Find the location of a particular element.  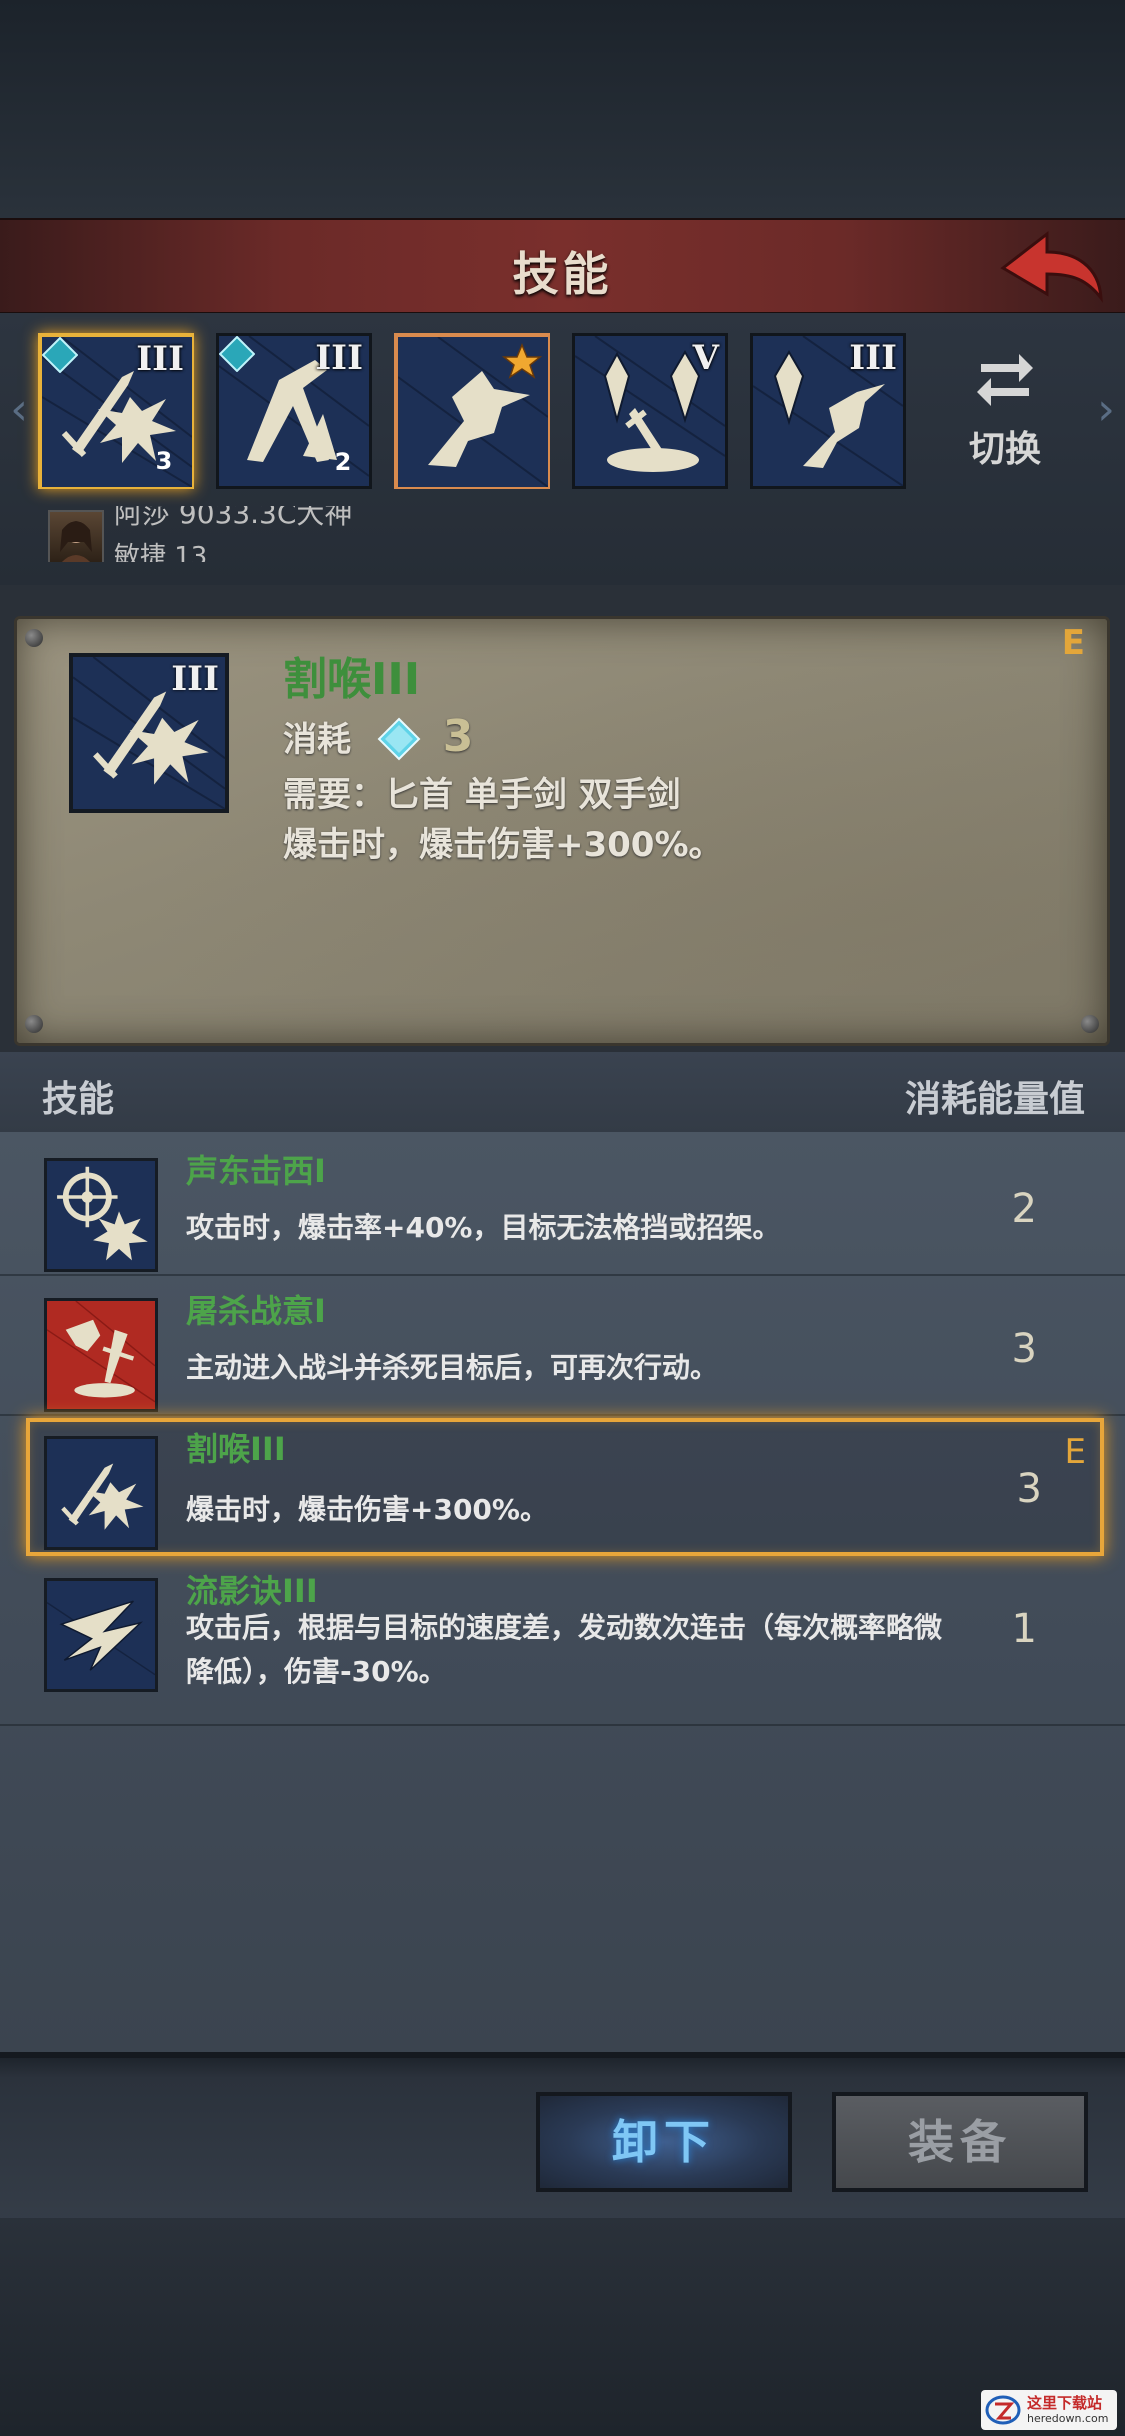

avatar is located at coordinates (76, 536).